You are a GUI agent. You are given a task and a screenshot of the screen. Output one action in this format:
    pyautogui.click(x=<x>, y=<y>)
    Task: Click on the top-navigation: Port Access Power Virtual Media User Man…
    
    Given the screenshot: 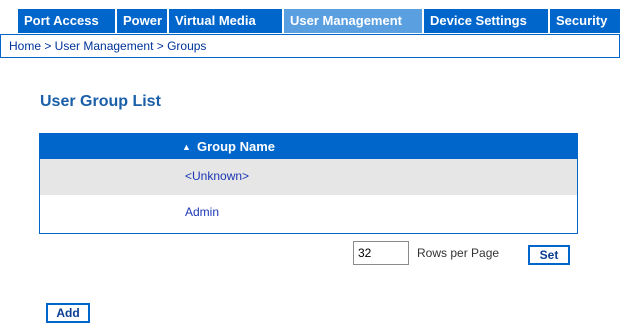 What is the action you would take?
    pyautogui.click(x=310, y=17)
    